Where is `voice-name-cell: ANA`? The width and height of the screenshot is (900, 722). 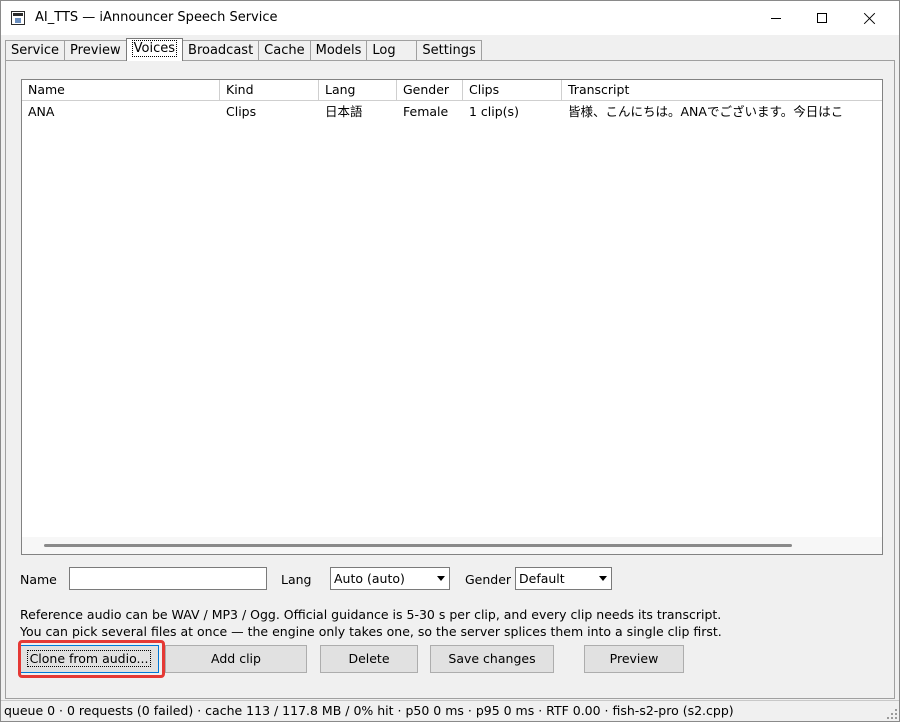 voice-name-cell: ANA is located at coordinates (41, 111).